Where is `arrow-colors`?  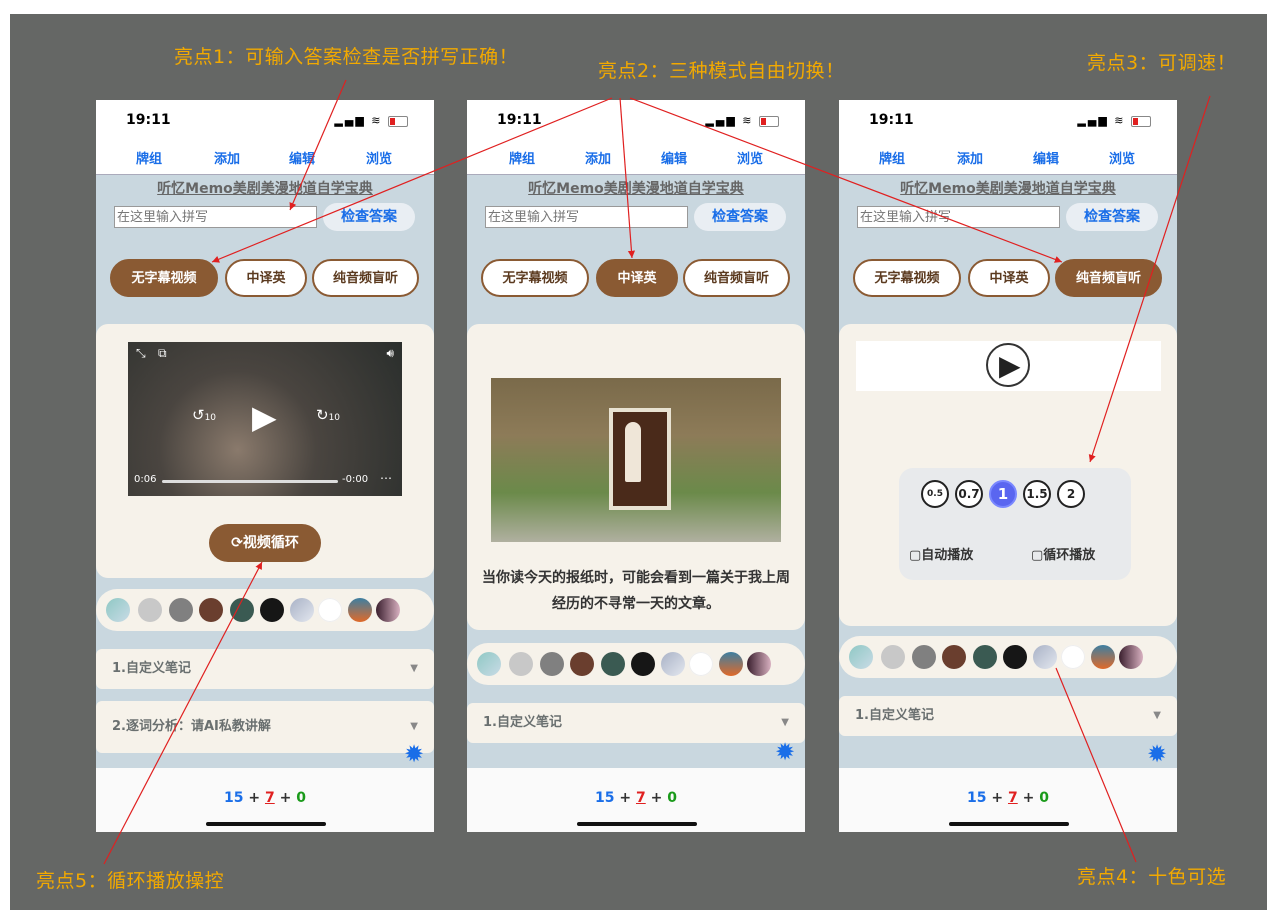 arrow-colors is located at coordinates (1096, 765).